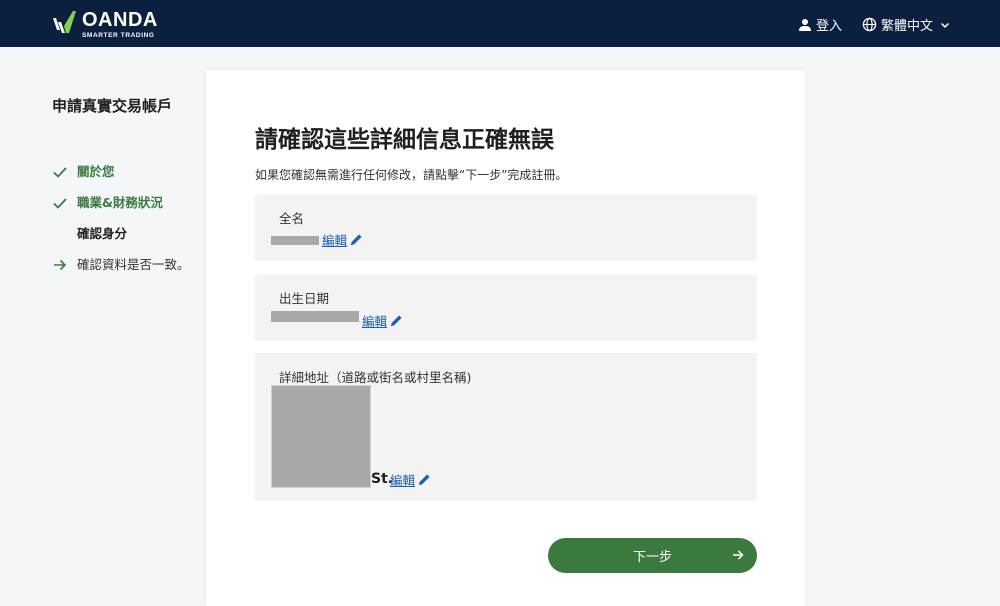 The width and height of the screenshot is (1000, 606). I want to click on chevron-down-icon, so click(945, 25).